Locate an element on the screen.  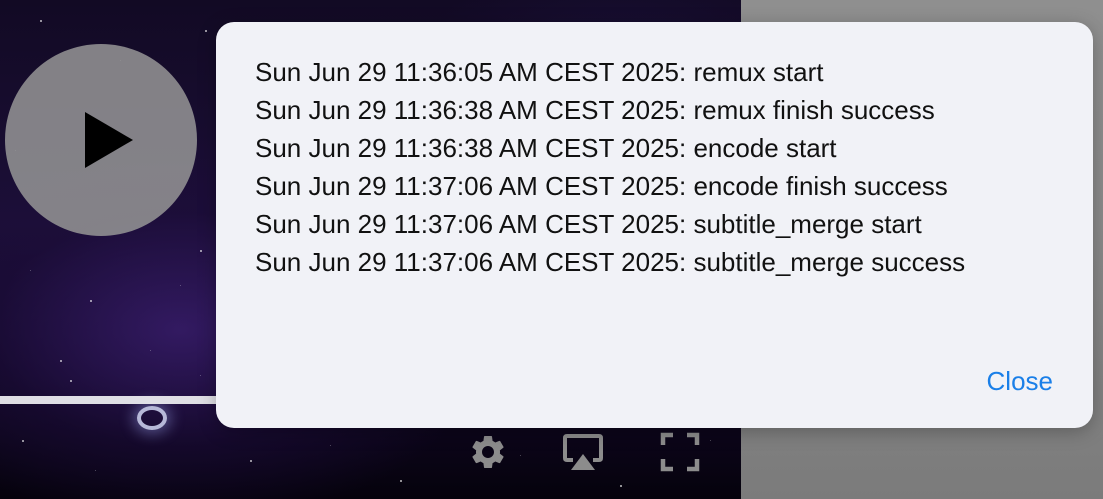
nebula-ring is located at coordinates (152, 418).